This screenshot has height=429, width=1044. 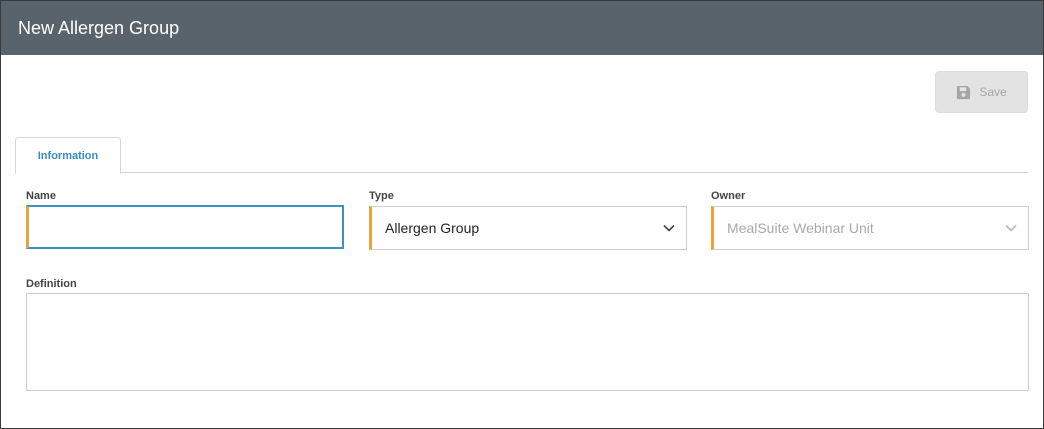 I want to click on definition-label: Definition, so click(x=51, y=284).